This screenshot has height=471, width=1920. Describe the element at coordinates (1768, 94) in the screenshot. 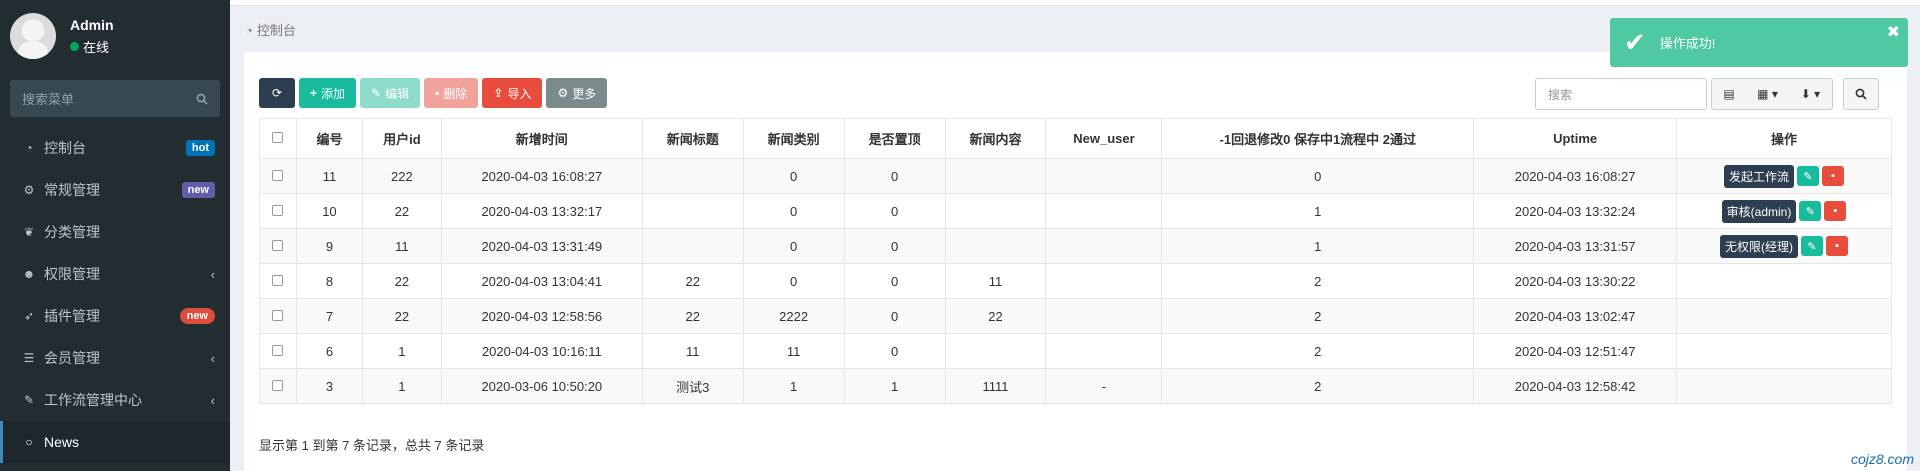

I see `columns-button: ▦ ▾` at that location.